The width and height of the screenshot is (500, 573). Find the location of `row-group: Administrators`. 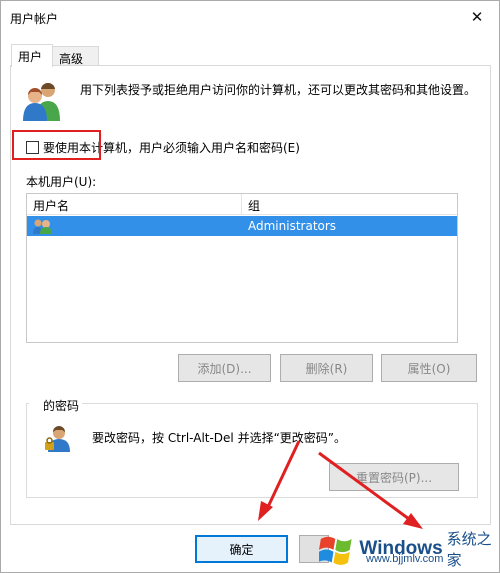

row-group: Administrators is located at coordinates (292, 226).